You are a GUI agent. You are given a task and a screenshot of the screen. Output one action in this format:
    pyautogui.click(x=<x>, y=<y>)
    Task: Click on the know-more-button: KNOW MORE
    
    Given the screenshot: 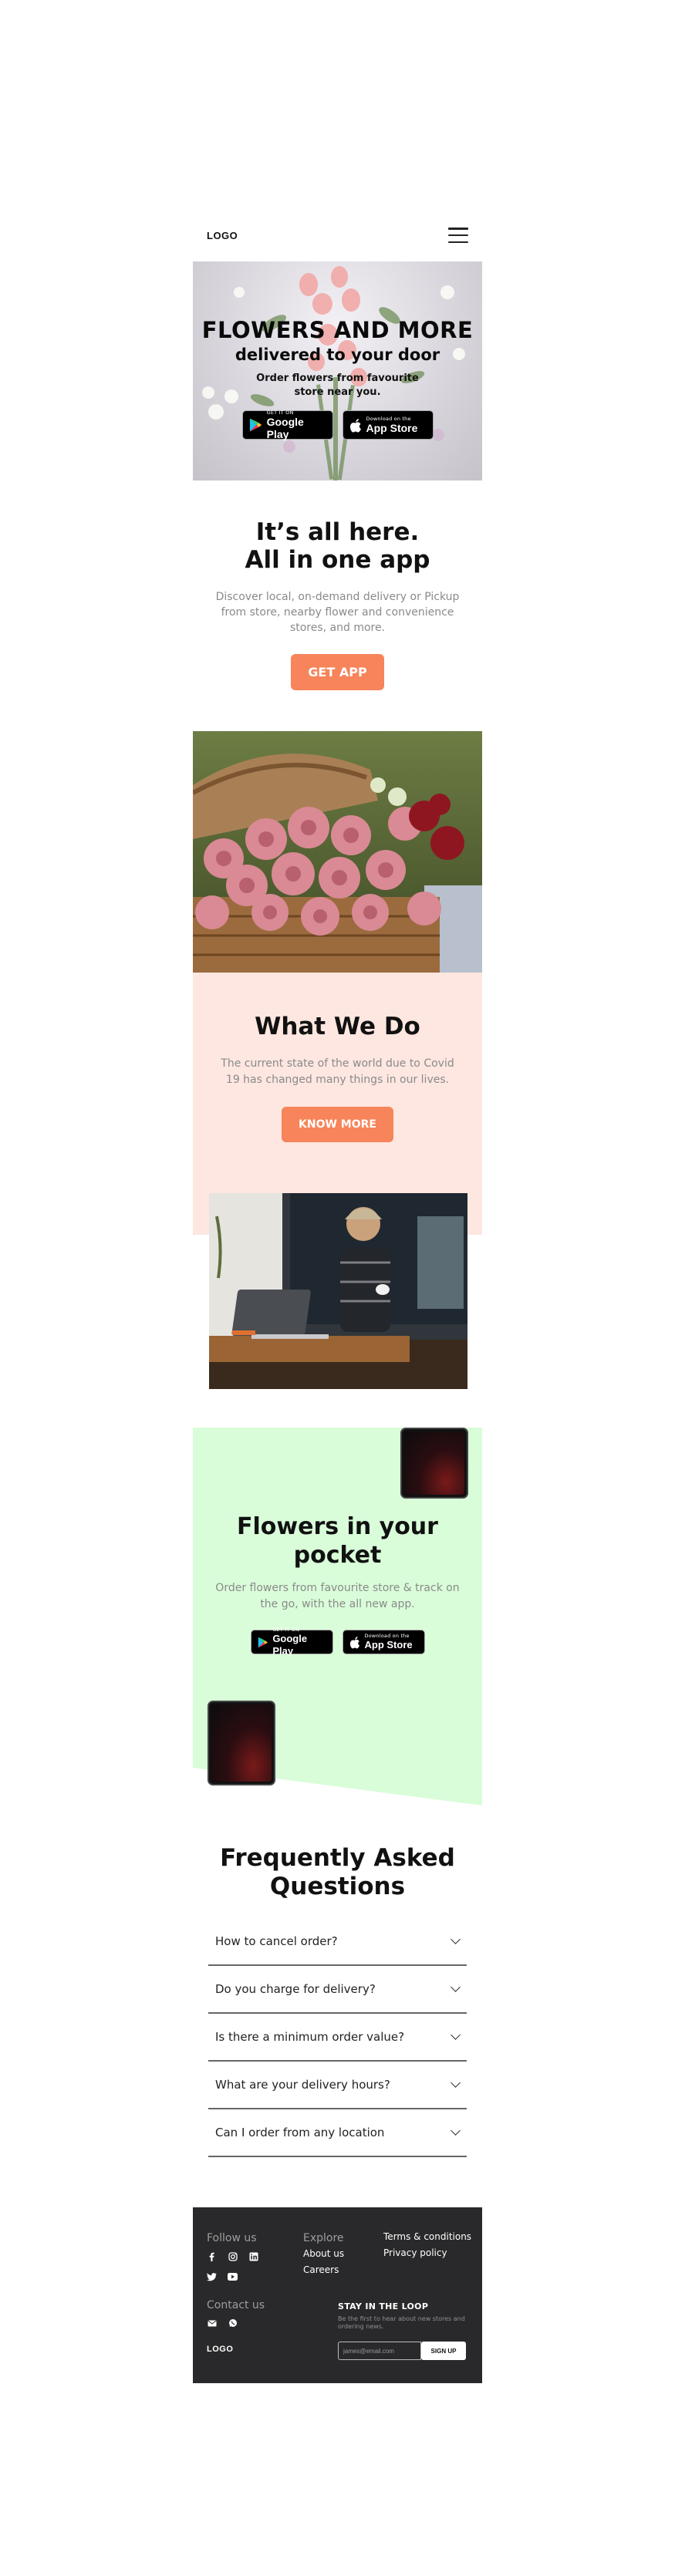 What is the action you would take?
    pyautogui.click(x=337, y=1124)
    